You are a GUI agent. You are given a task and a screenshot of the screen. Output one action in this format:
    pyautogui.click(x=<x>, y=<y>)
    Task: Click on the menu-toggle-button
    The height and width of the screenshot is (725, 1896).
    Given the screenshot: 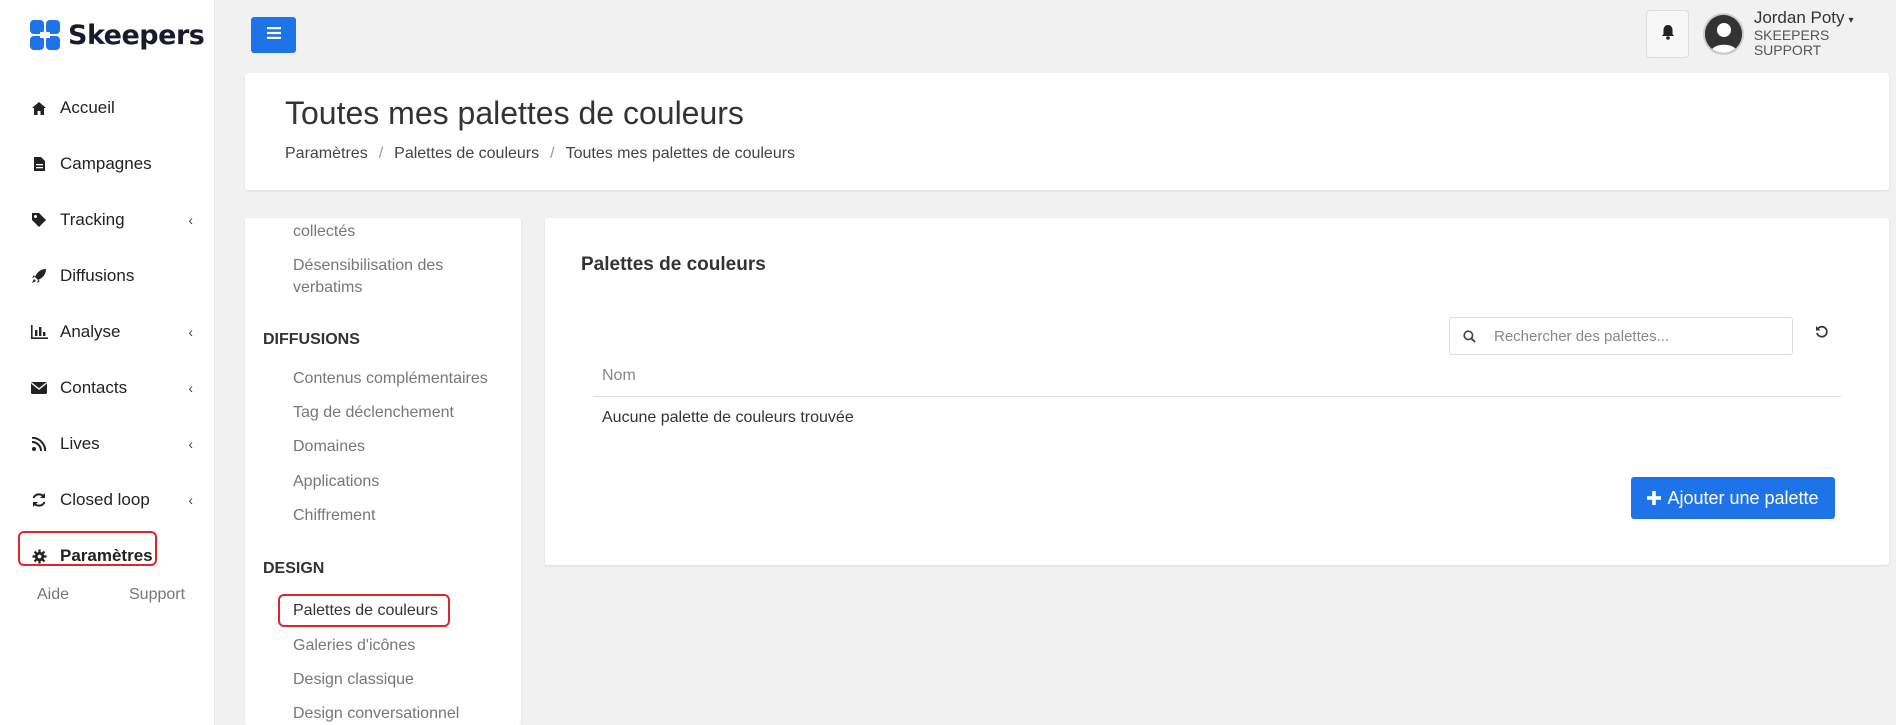 What is the action you would take?
    pyautogui.click(x=273, y=35)
    